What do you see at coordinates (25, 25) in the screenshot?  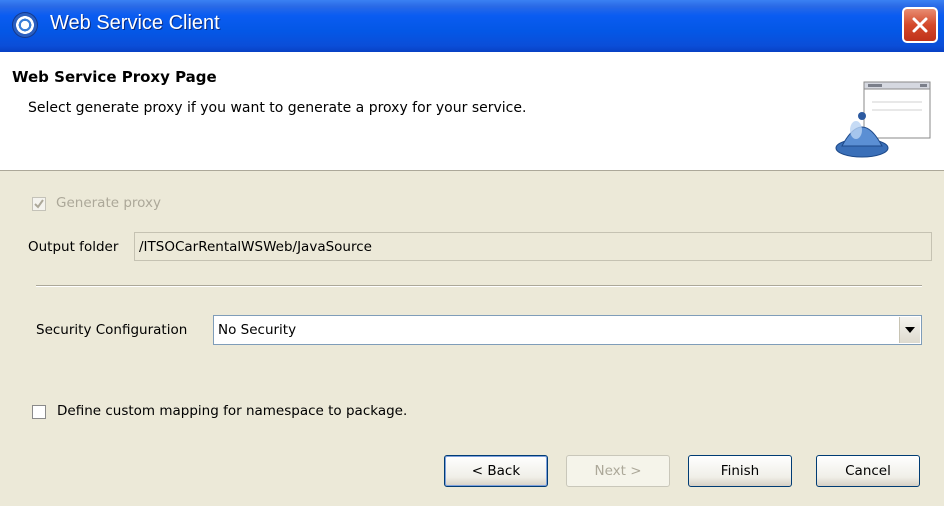 I see `web-service-client-icon` at bounding box center [25, 25].